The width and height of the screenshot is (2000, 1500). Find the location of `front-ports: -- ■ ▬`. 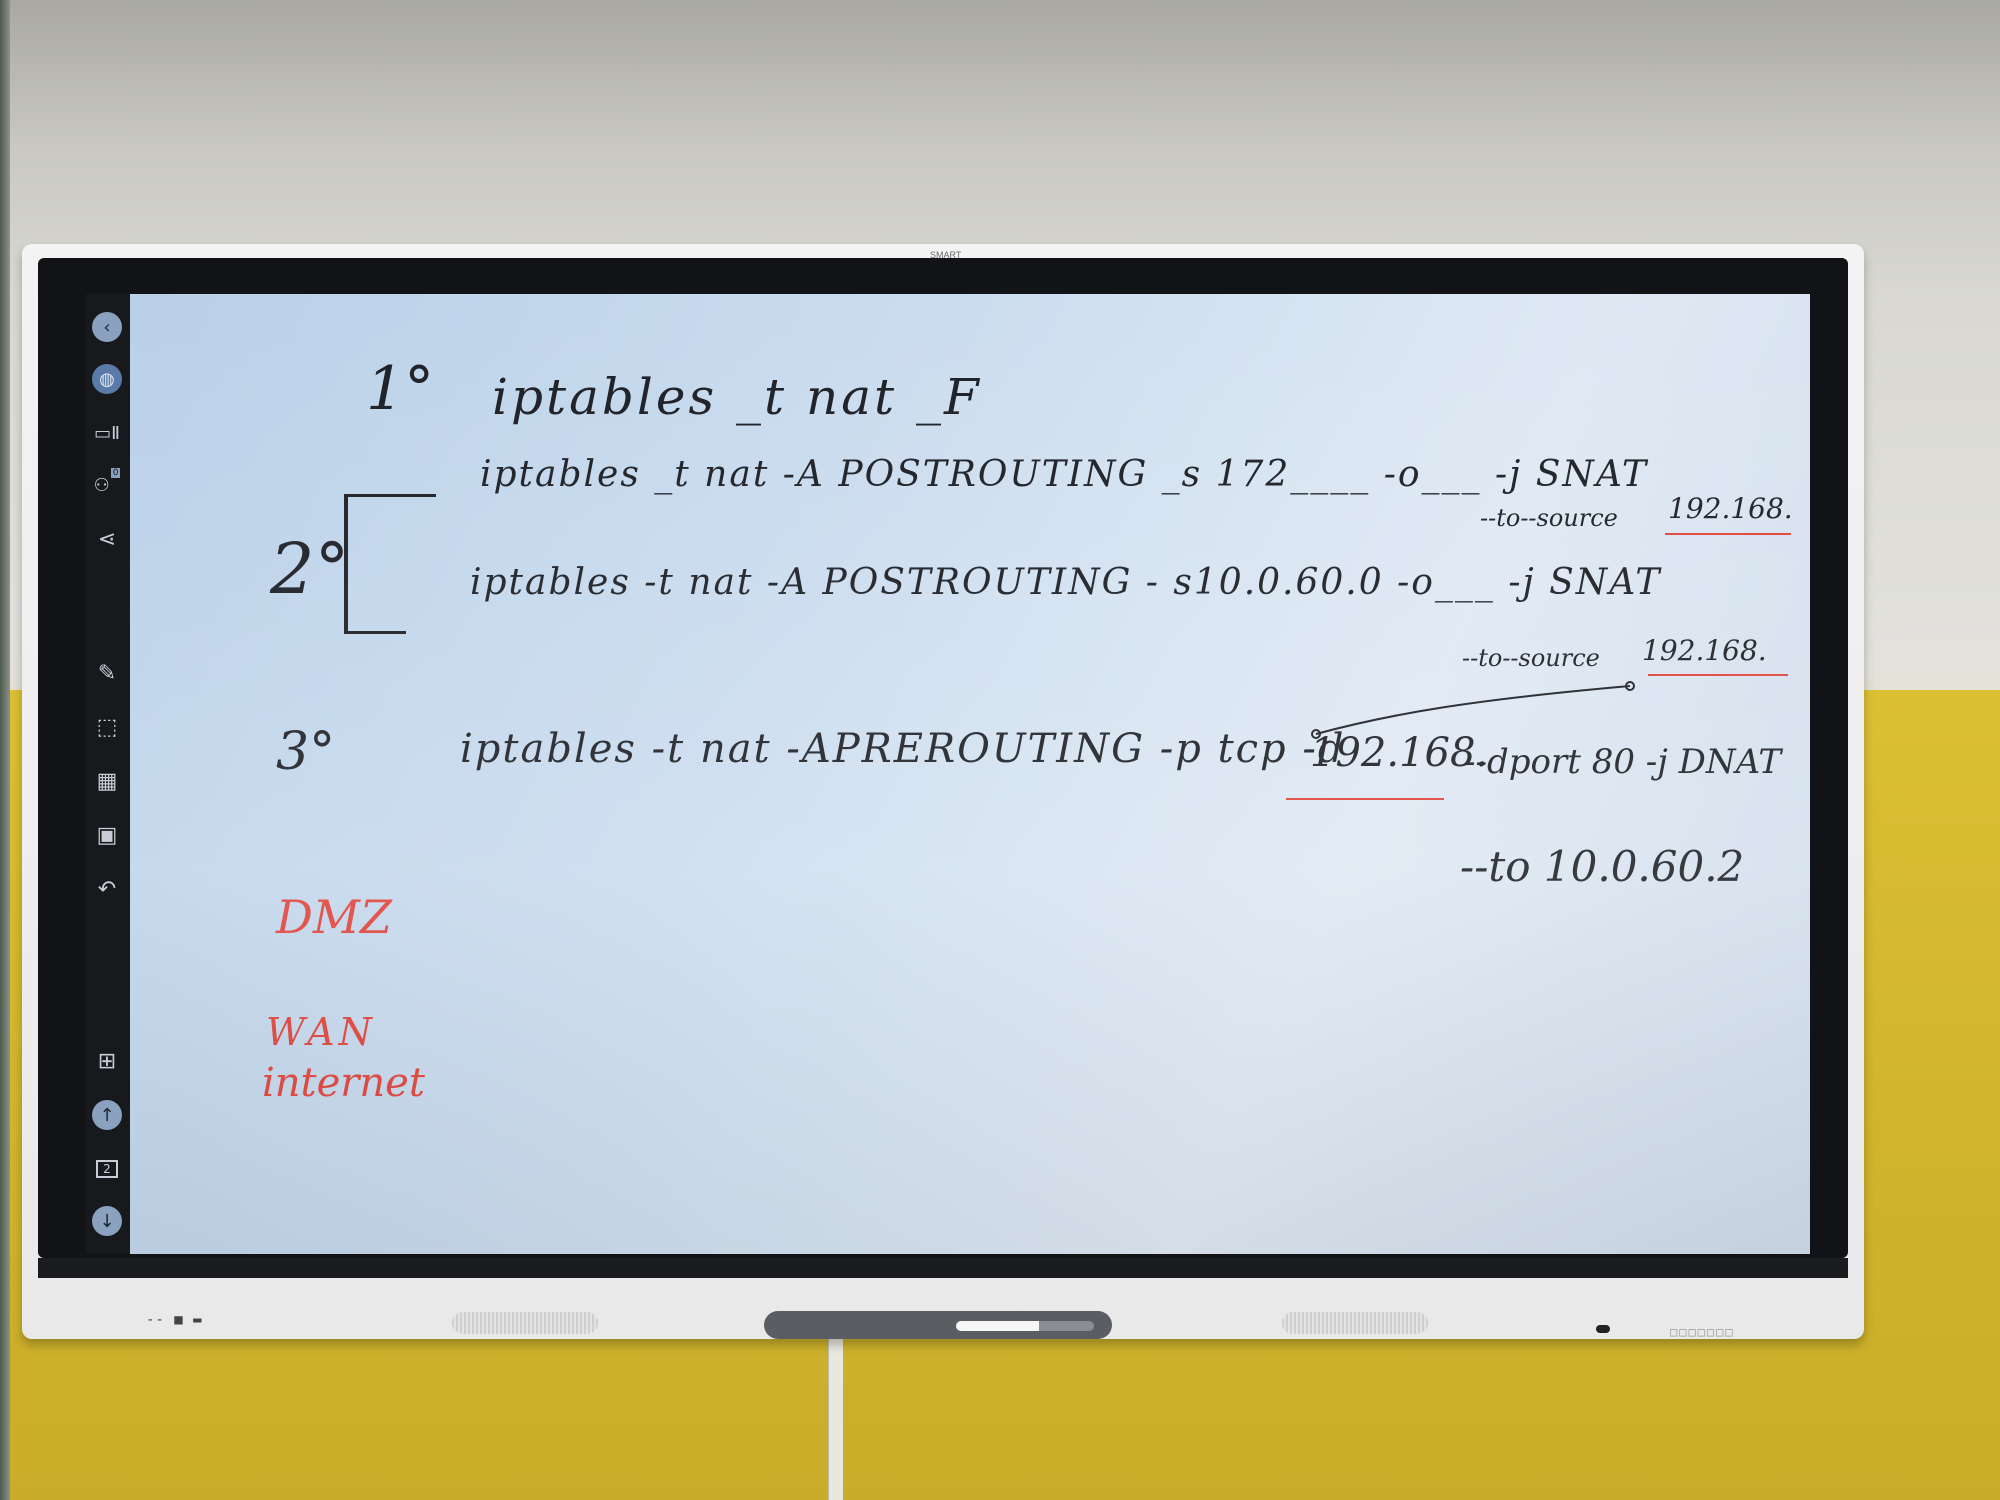

front-ports: -- ■ ▬ is located at coordinates (174, 1320).